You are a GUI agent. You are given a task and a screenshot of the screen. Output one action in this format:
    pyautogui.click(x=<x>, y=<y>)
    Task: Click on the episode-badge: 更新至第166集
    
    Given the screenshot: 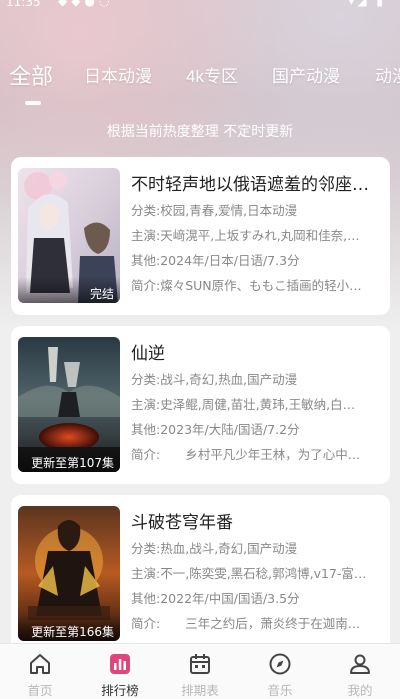 What is the action you would take?
    pyautogui.click(x=69, y=628)
    